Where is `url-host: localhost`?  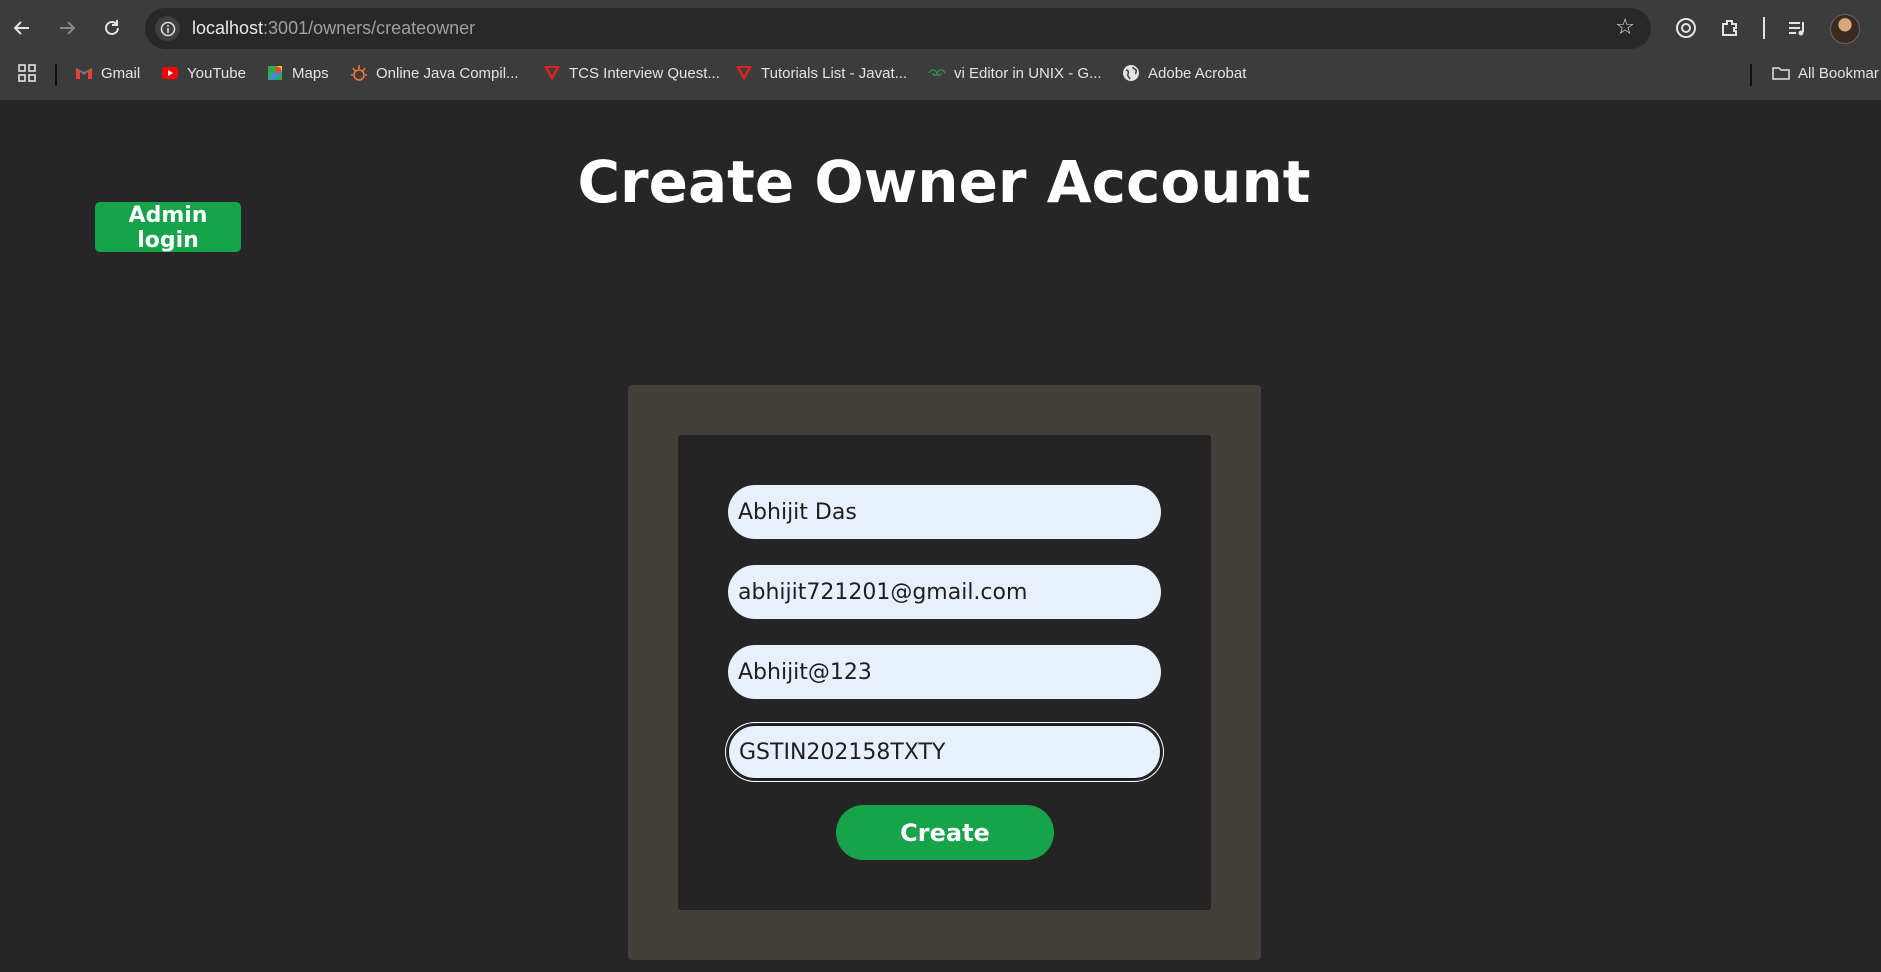
url-host: localhost is located at coordinates (228, 28).